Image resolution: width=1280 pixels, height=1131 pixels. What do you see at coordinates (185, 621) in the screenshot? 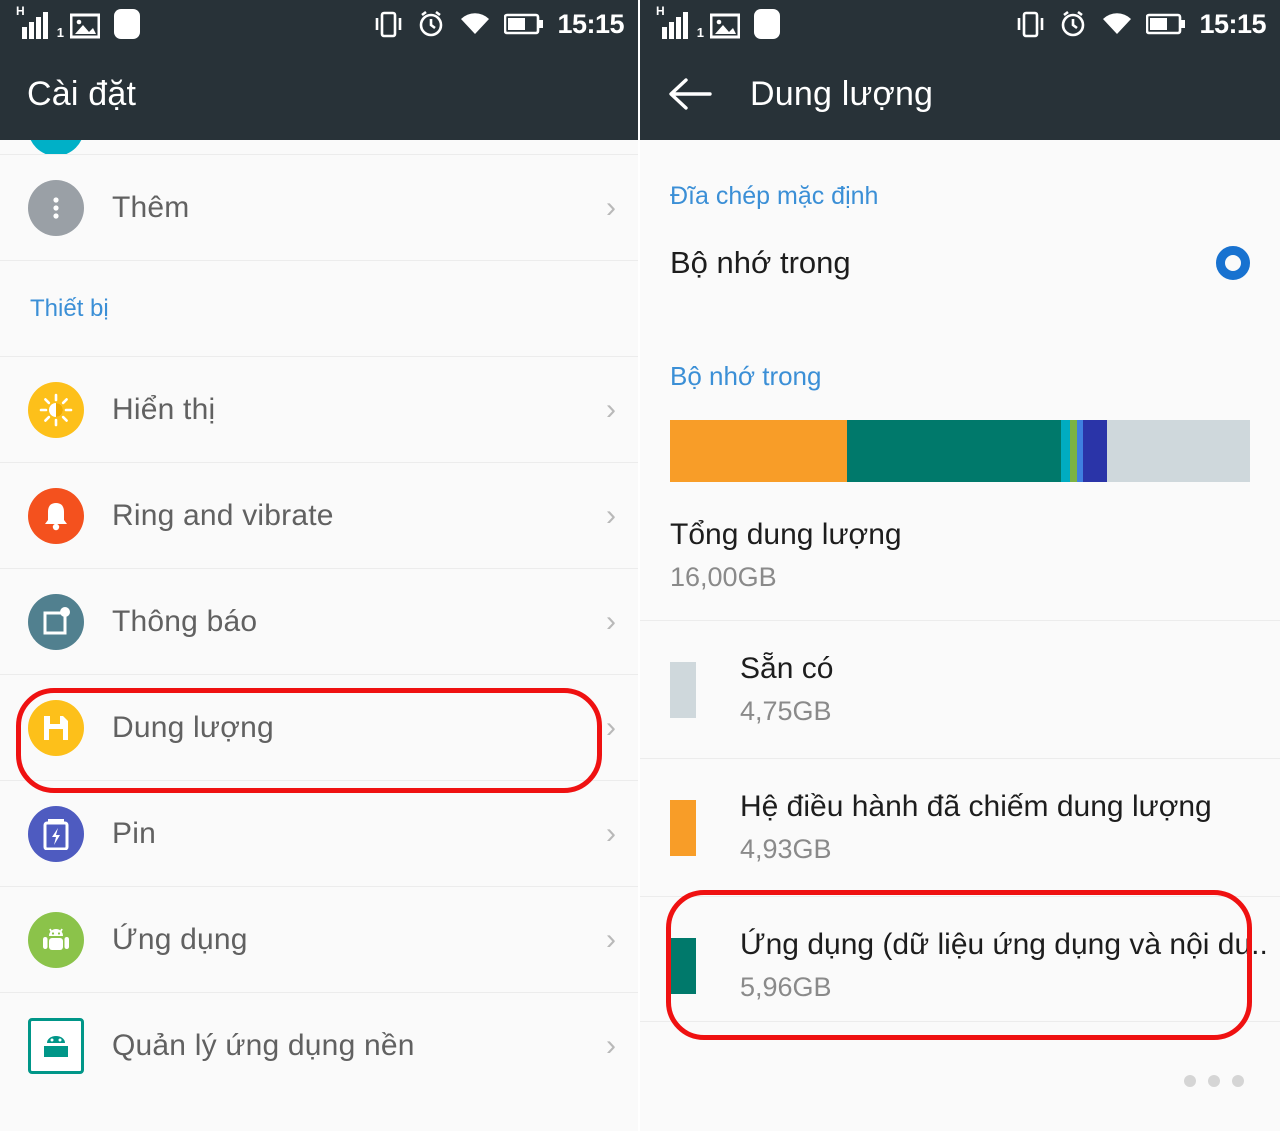
I see `sidebar-item-label: Thông báo` at bounding box center [185, 621].